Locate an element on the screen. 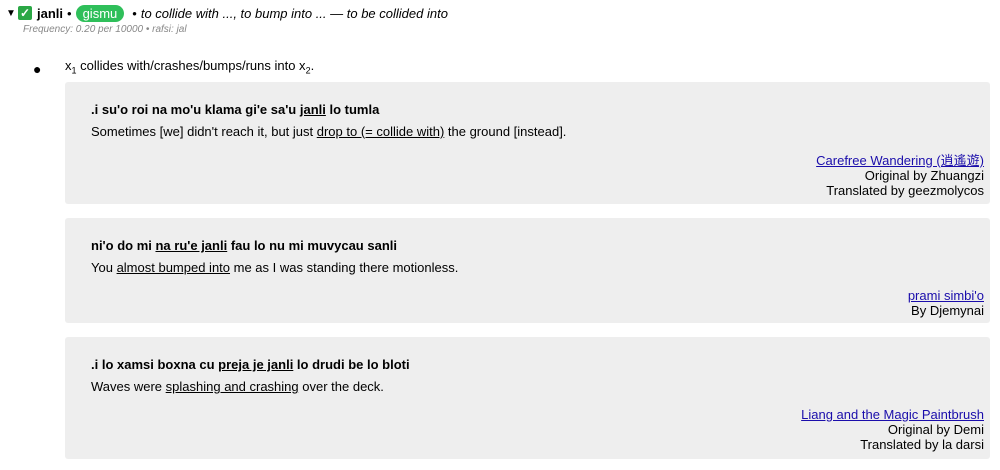  highlighted-word: na ru'e janli is located at coordinates (191, 245).